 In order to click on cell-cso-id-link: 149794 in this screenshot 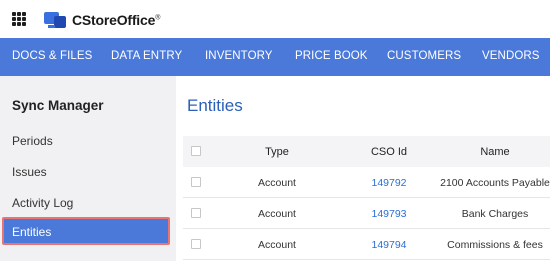, I will do `click(388, 245)`.